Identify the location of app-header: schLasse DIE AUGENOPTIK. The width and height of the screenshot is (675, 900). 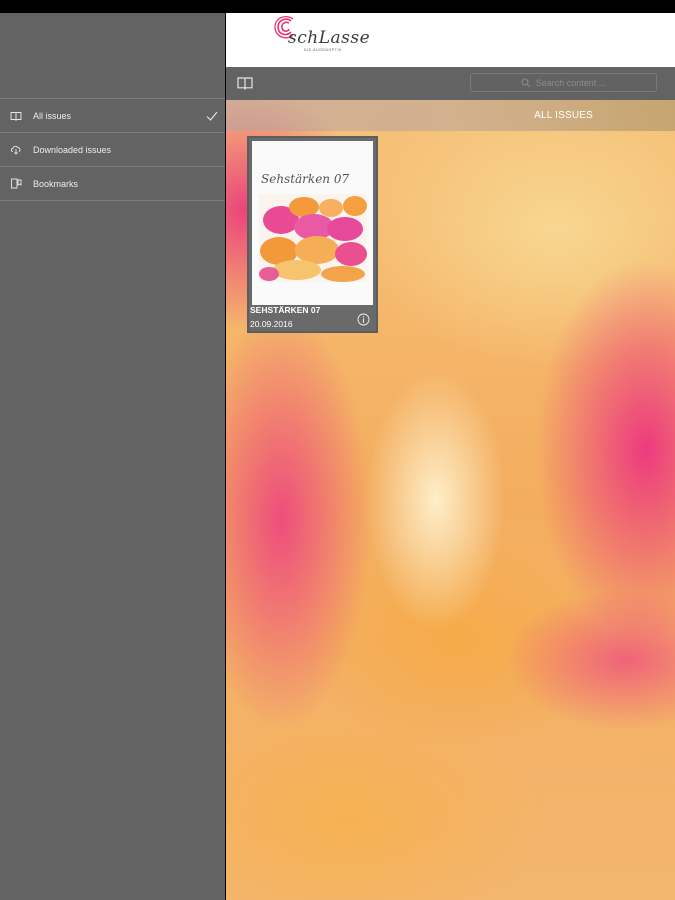
(450, 40).